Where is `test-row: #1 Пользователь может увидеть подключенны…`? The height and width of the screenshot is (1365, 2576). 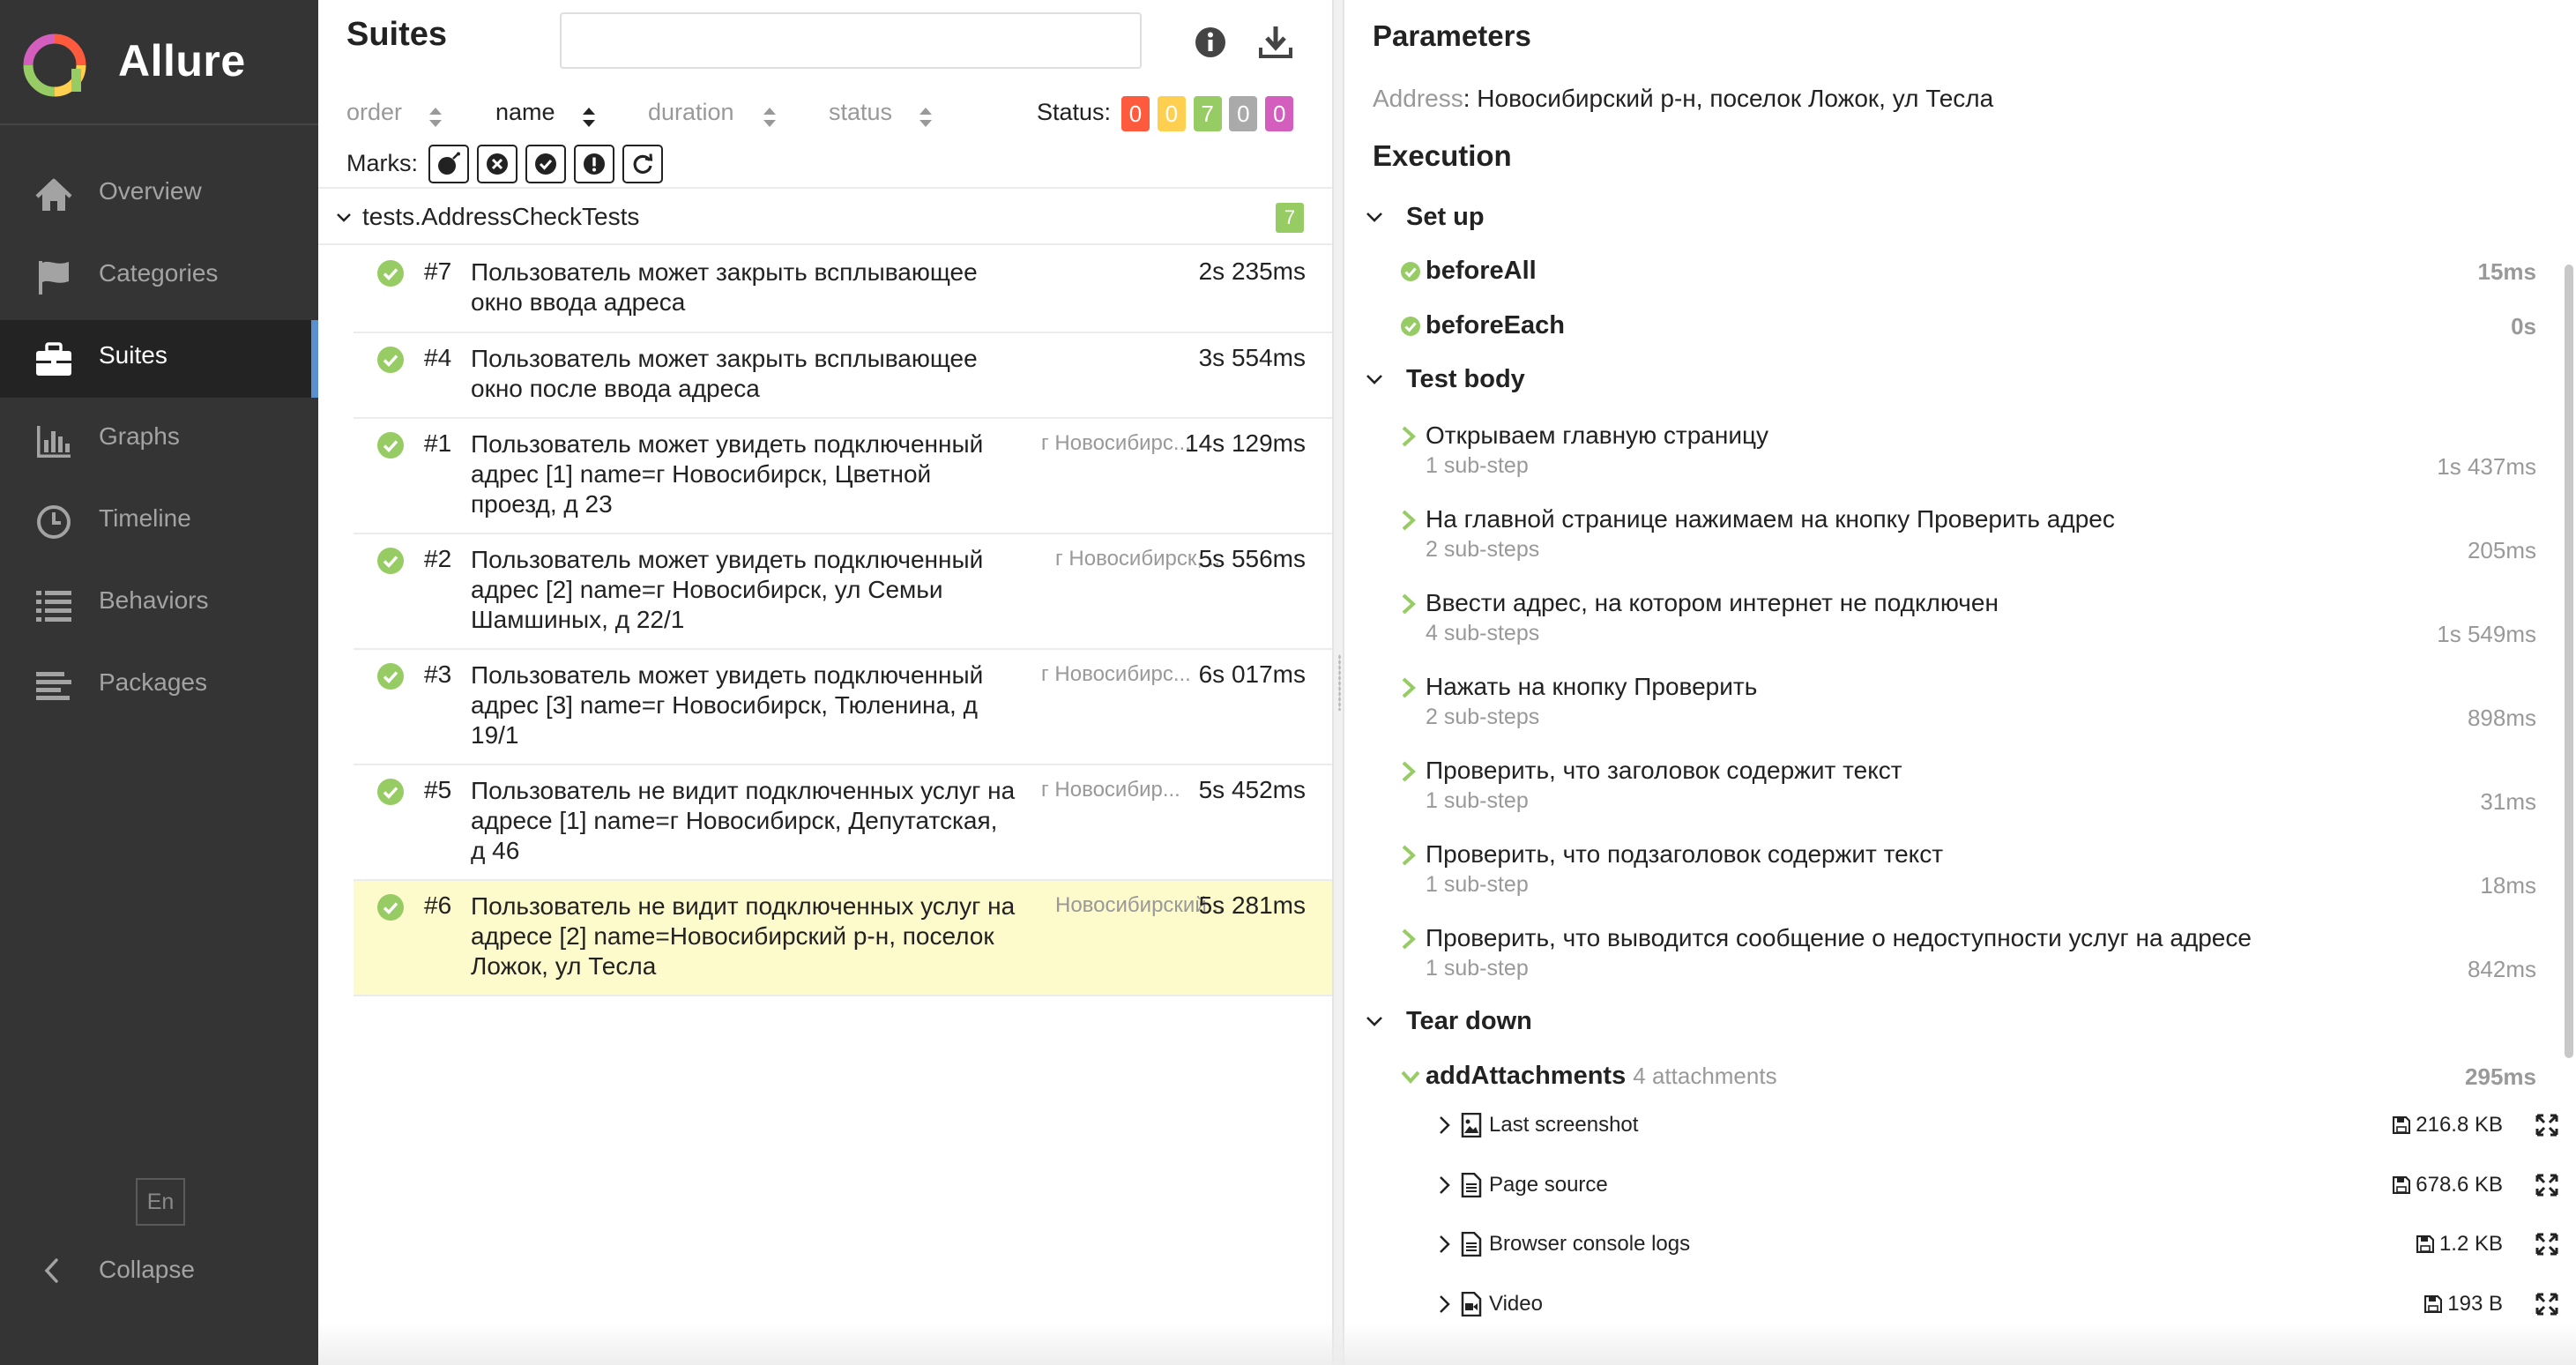 test-row: #1 Пользователь может увидеть подключенны… is located at coordinates (843, 476).